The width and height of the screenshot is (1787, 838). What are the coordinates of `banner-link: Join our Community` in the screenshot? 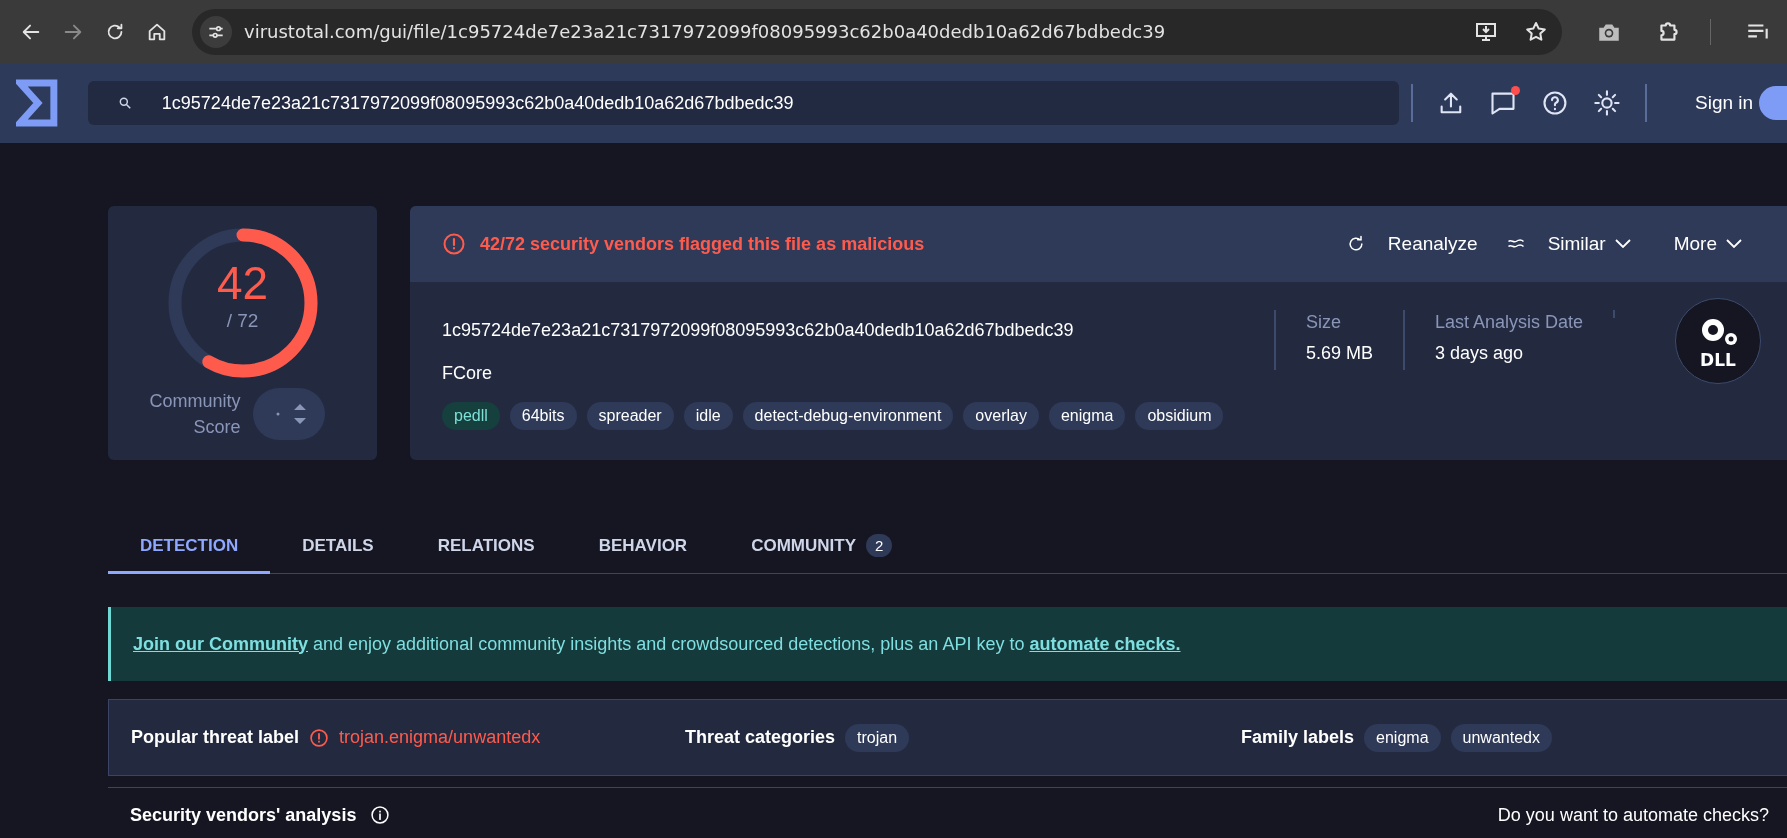 It's located at (220, 643).